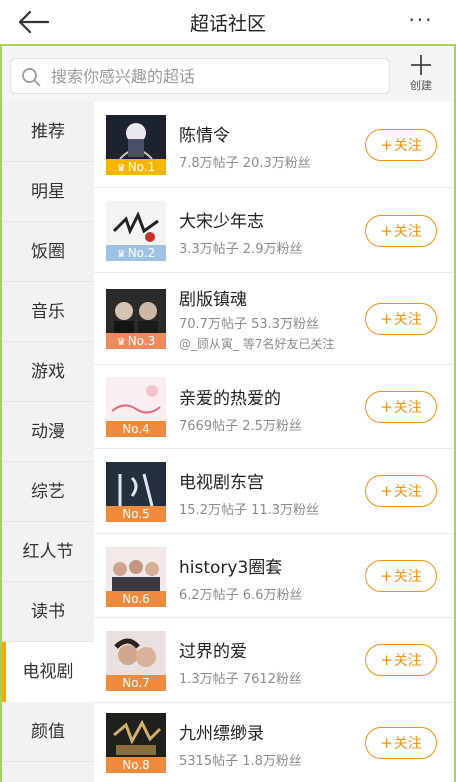  I want to click on sidebar-item-reading: 读书, so click(48, 612).